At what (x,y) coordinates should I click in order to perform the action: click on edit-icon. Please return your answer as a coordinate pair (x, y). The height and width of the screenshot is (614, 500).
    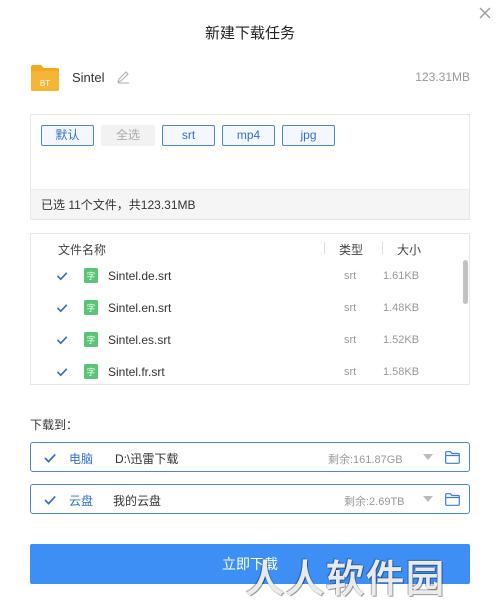
    Looking at the image, I should click on (123, 77).